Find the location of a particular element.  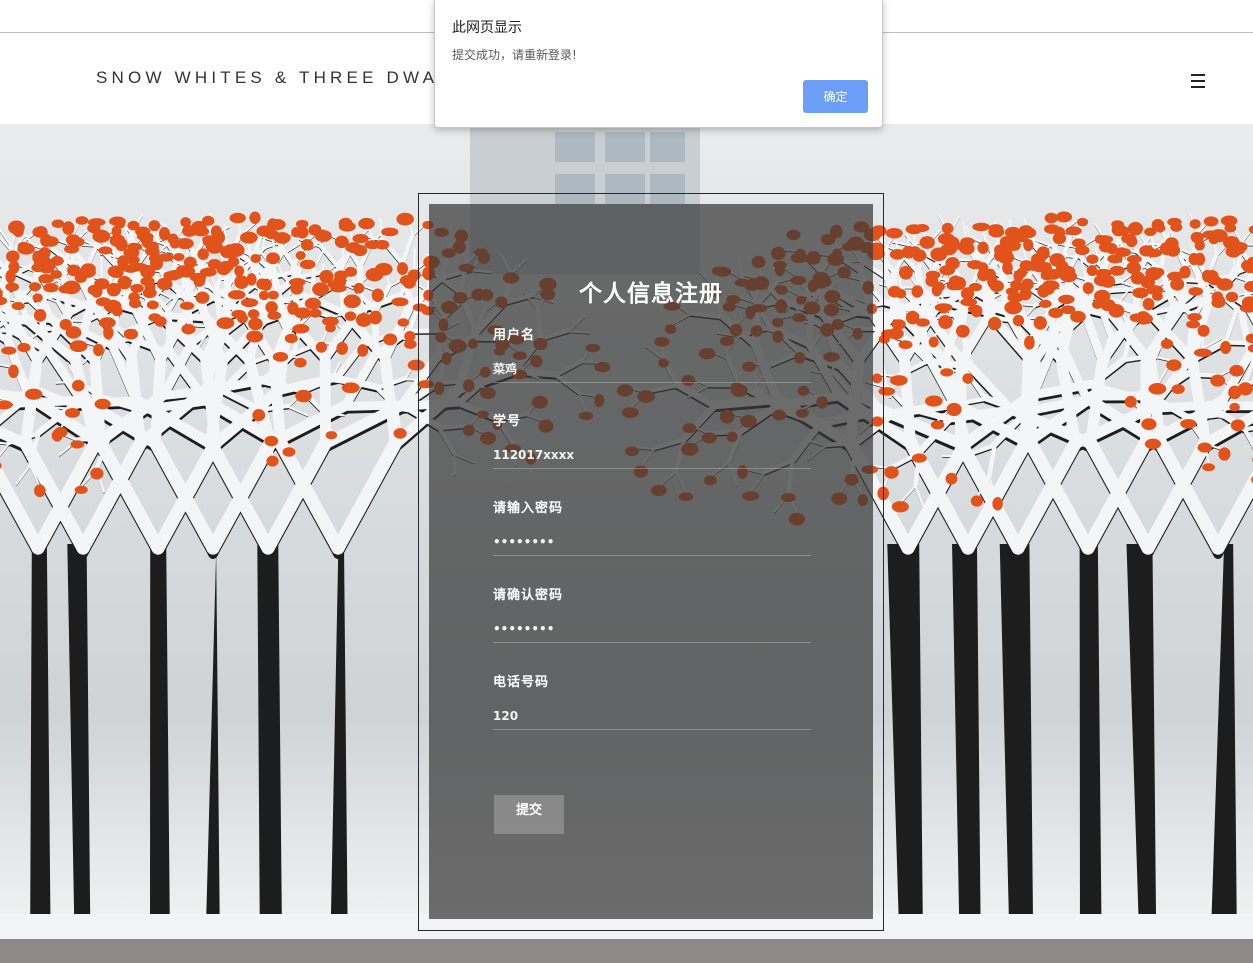

phone-label: 电话号码 is located at coordinates (521, 682).